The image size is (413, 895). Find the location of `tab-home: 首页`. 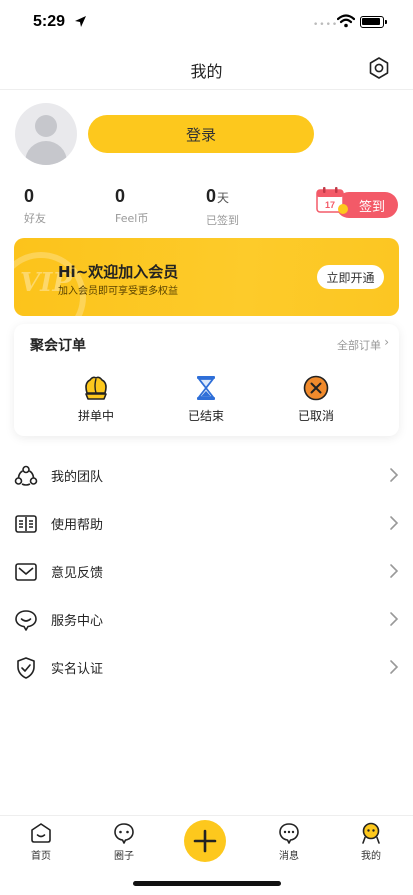

tab-home: 首页 is located at coordinates (41, 842).